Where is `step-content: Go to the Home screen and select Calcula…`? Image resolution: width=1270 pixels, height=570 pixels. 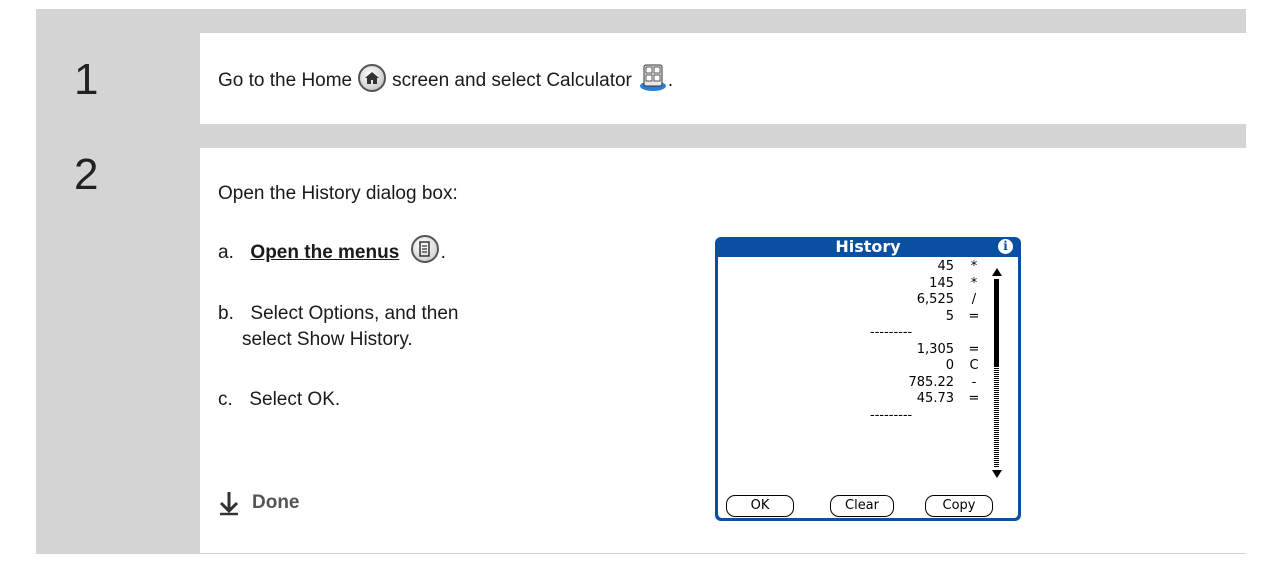
step-content: Go to the Home screen and select Calcula… is located at coordinates (723, 78).